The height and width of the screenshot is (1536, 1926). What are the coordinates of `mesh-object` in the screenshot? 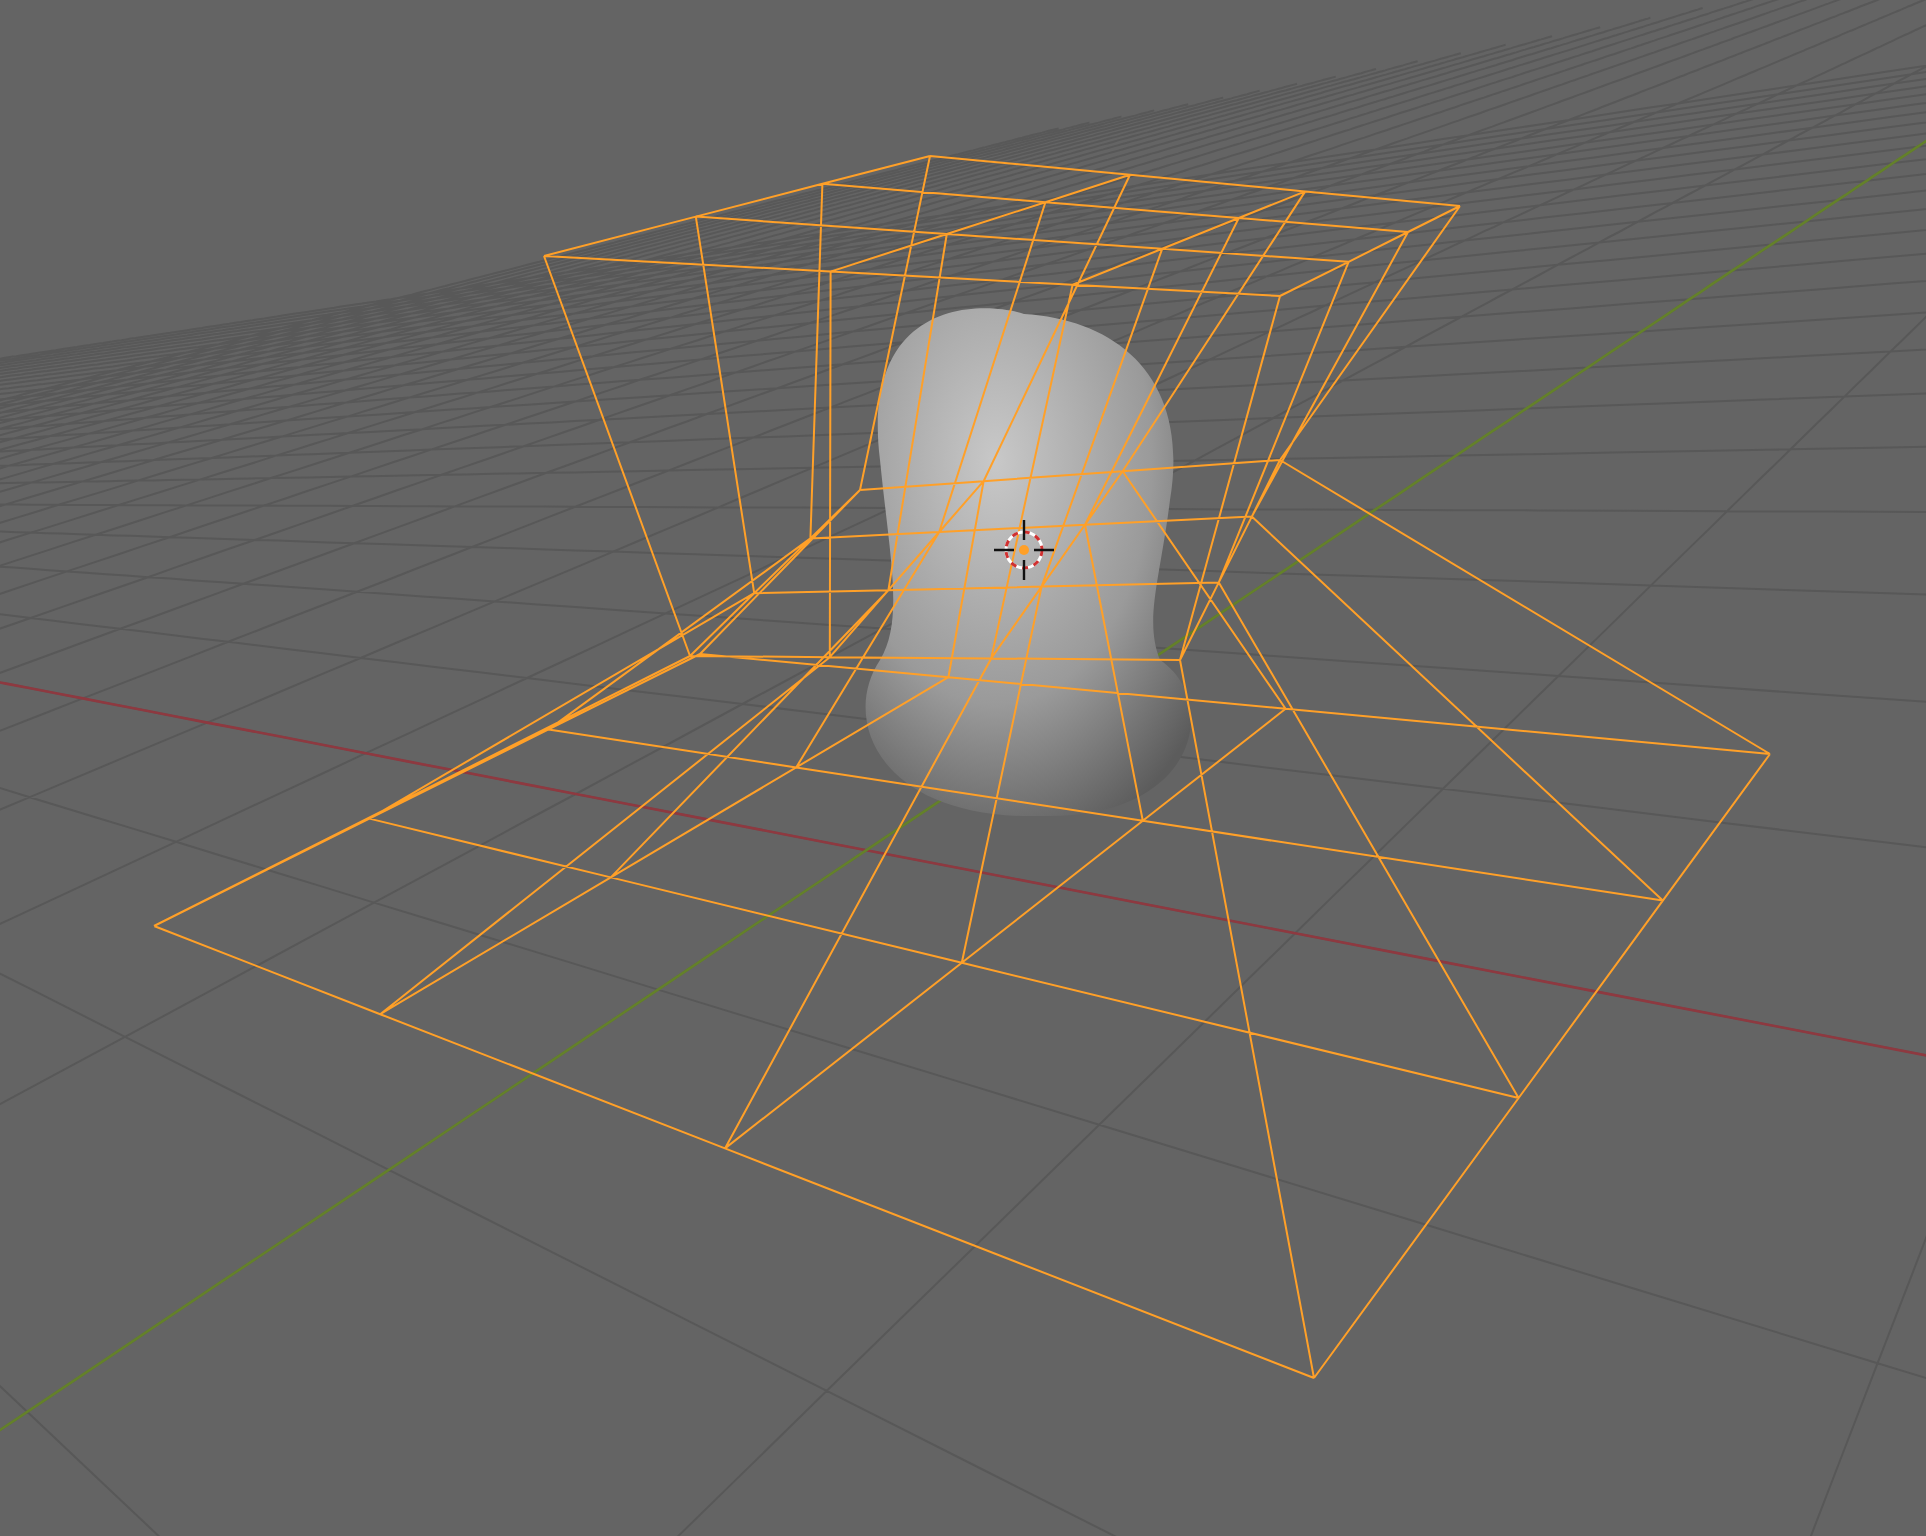 It's located at (1028, 562).